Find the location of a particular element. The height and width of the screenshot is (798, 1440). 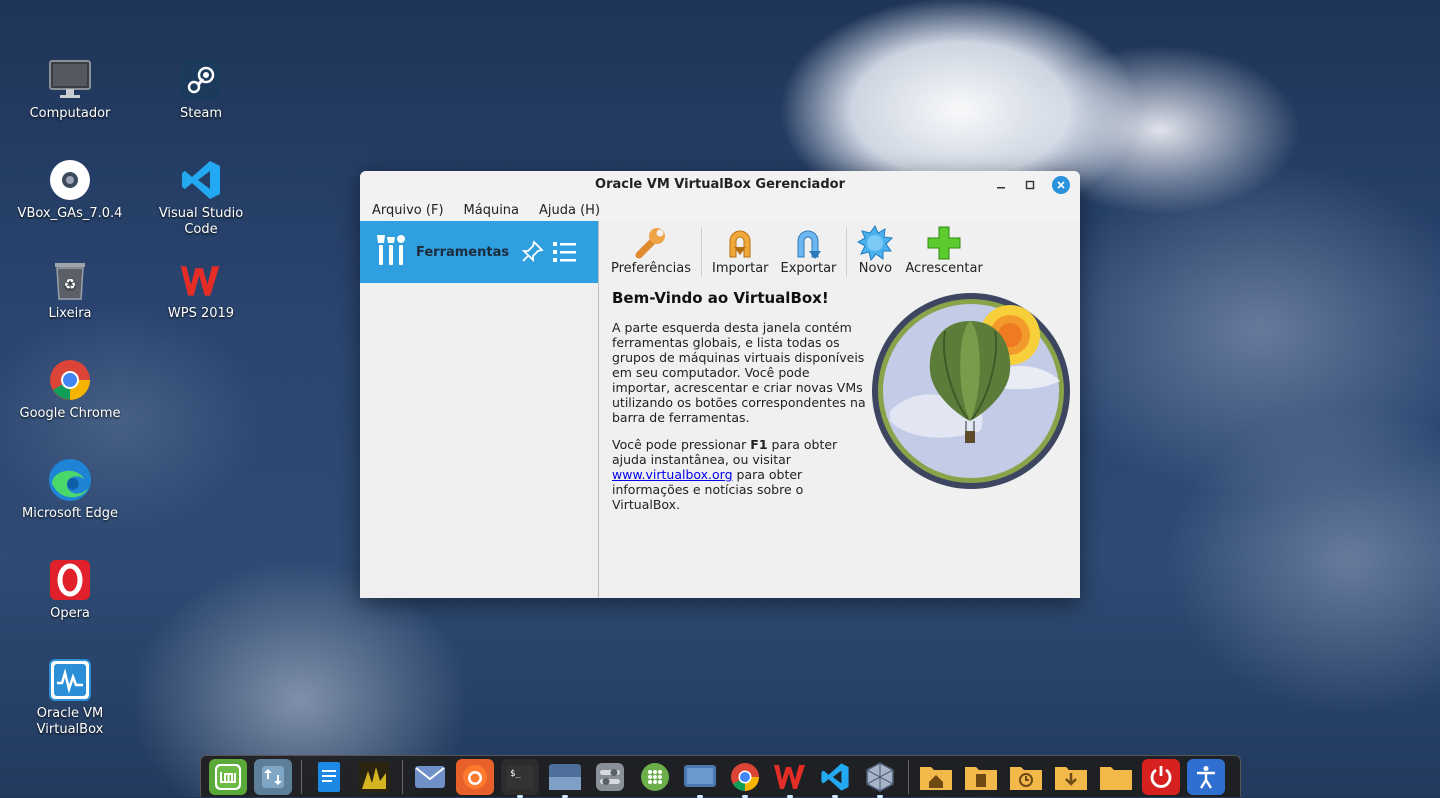

close-button is located at coordinates (1061, 185).